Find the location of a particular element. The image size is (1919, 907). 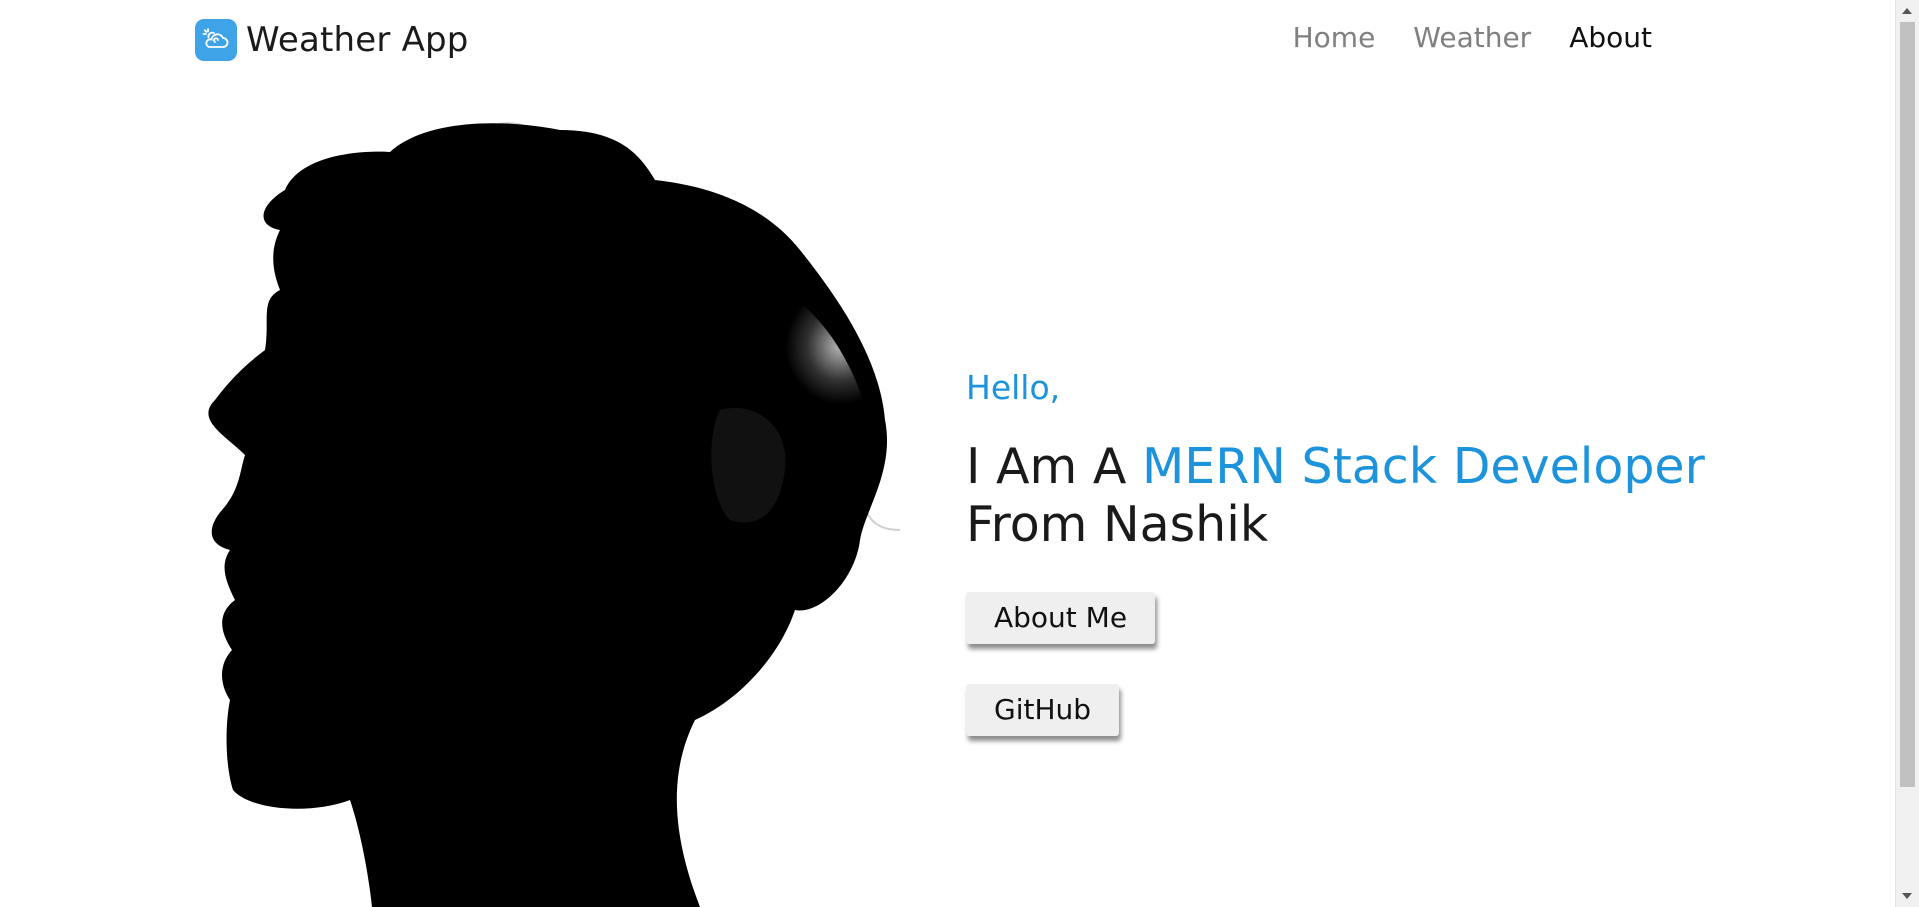

vertical-scrollbar is located at coordinates (1907, 453).